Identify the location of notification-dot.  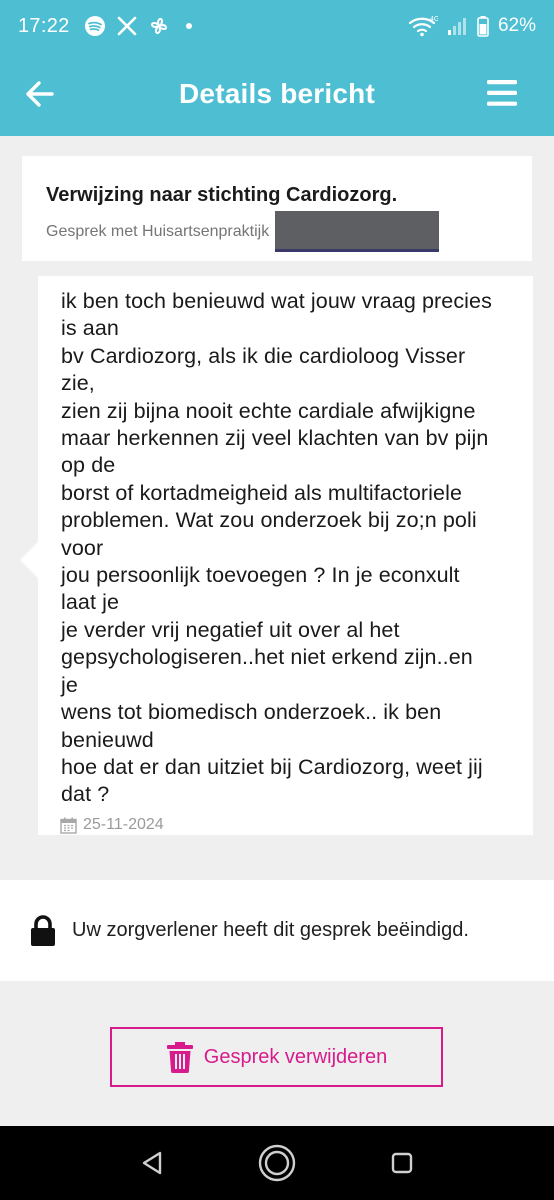
(188, 26).